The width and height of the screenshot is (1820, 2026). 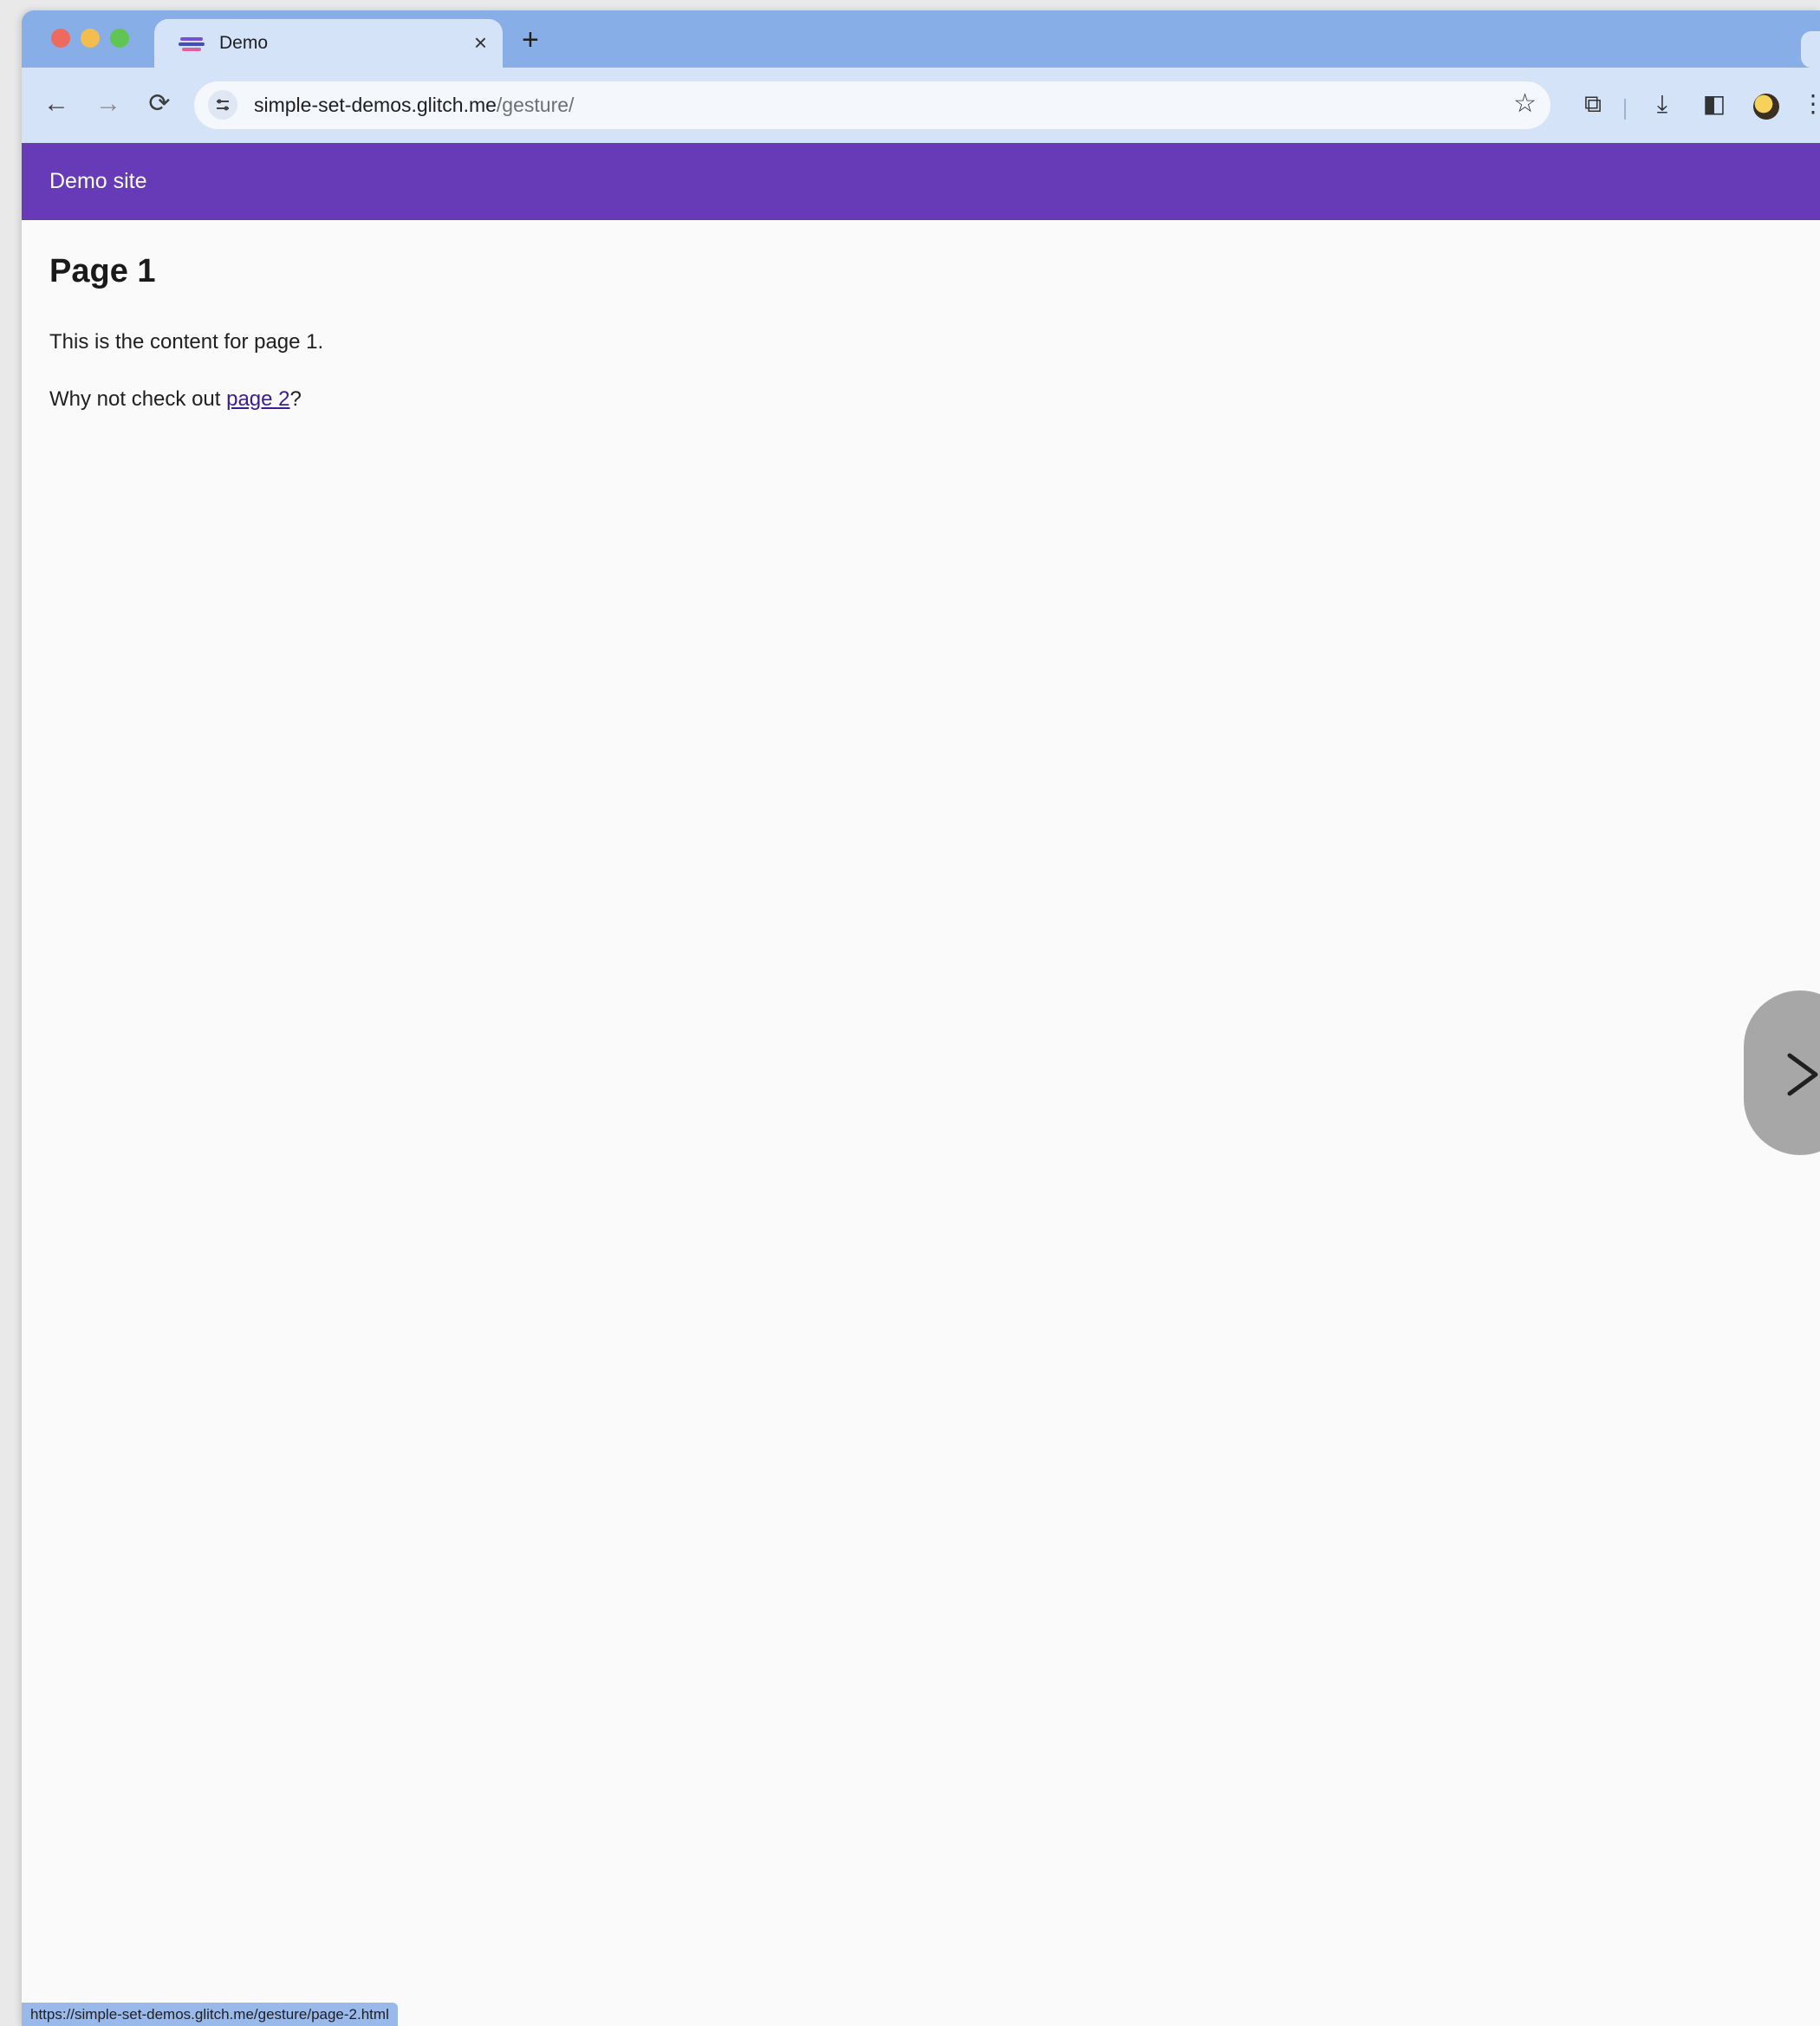 What do you see at coordinates (1625, 109) in the screenshot?
I see `toolbar-divider` at bounding box center [1625, 109].